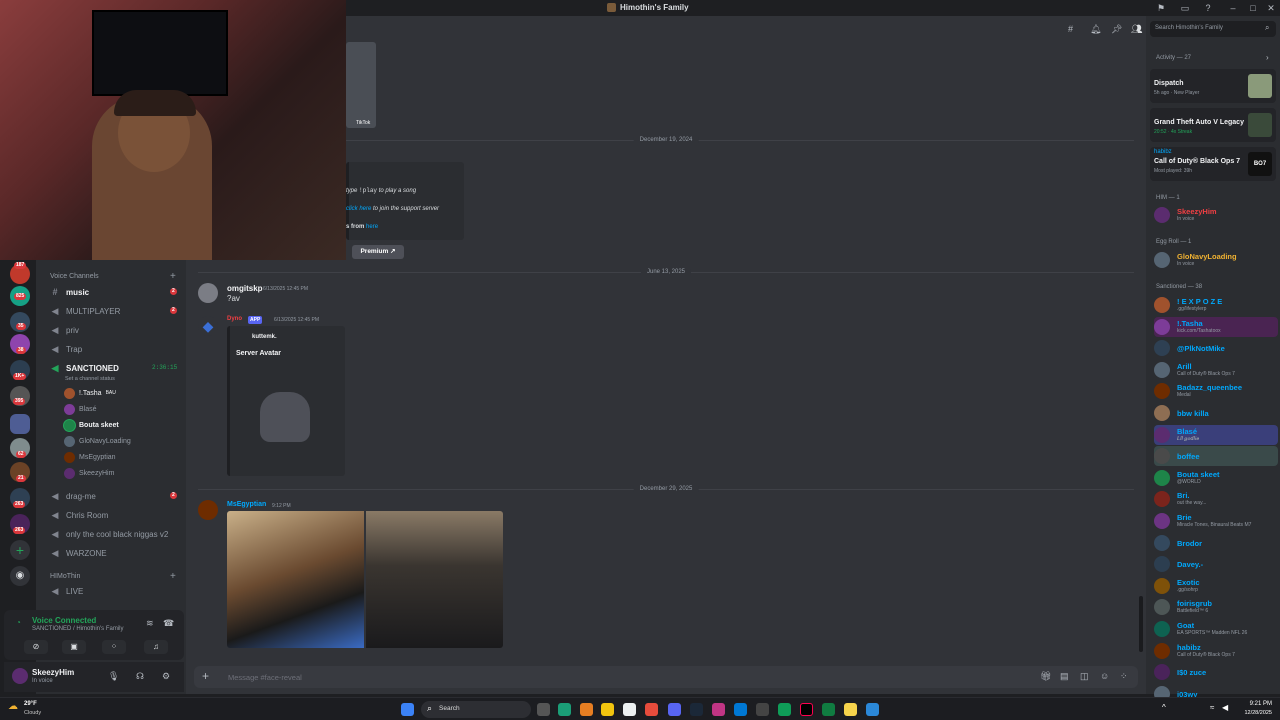 Image resolution: width=1280 pixels, height=720 pixels. Describe the element at coordinates (117, 292) in the screenshot. I see `channel-music: # music` at that location.